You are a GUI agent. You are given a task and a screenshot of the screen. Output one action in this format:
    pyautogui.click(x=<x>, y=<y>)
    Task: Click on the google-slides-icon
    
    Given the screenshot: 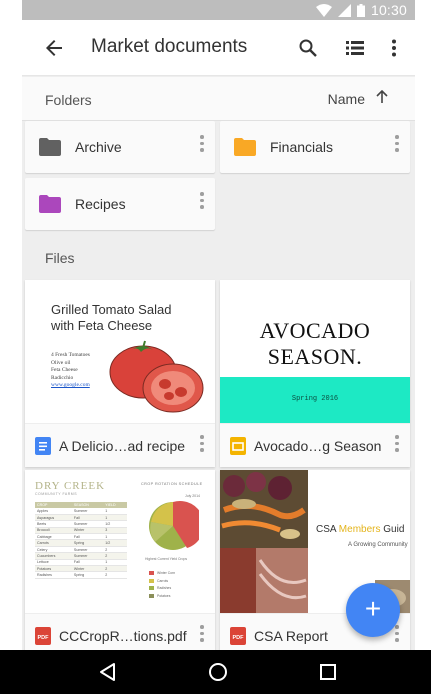 What is the action you would take?
    pyautogui.click(x=238, y=446)
    